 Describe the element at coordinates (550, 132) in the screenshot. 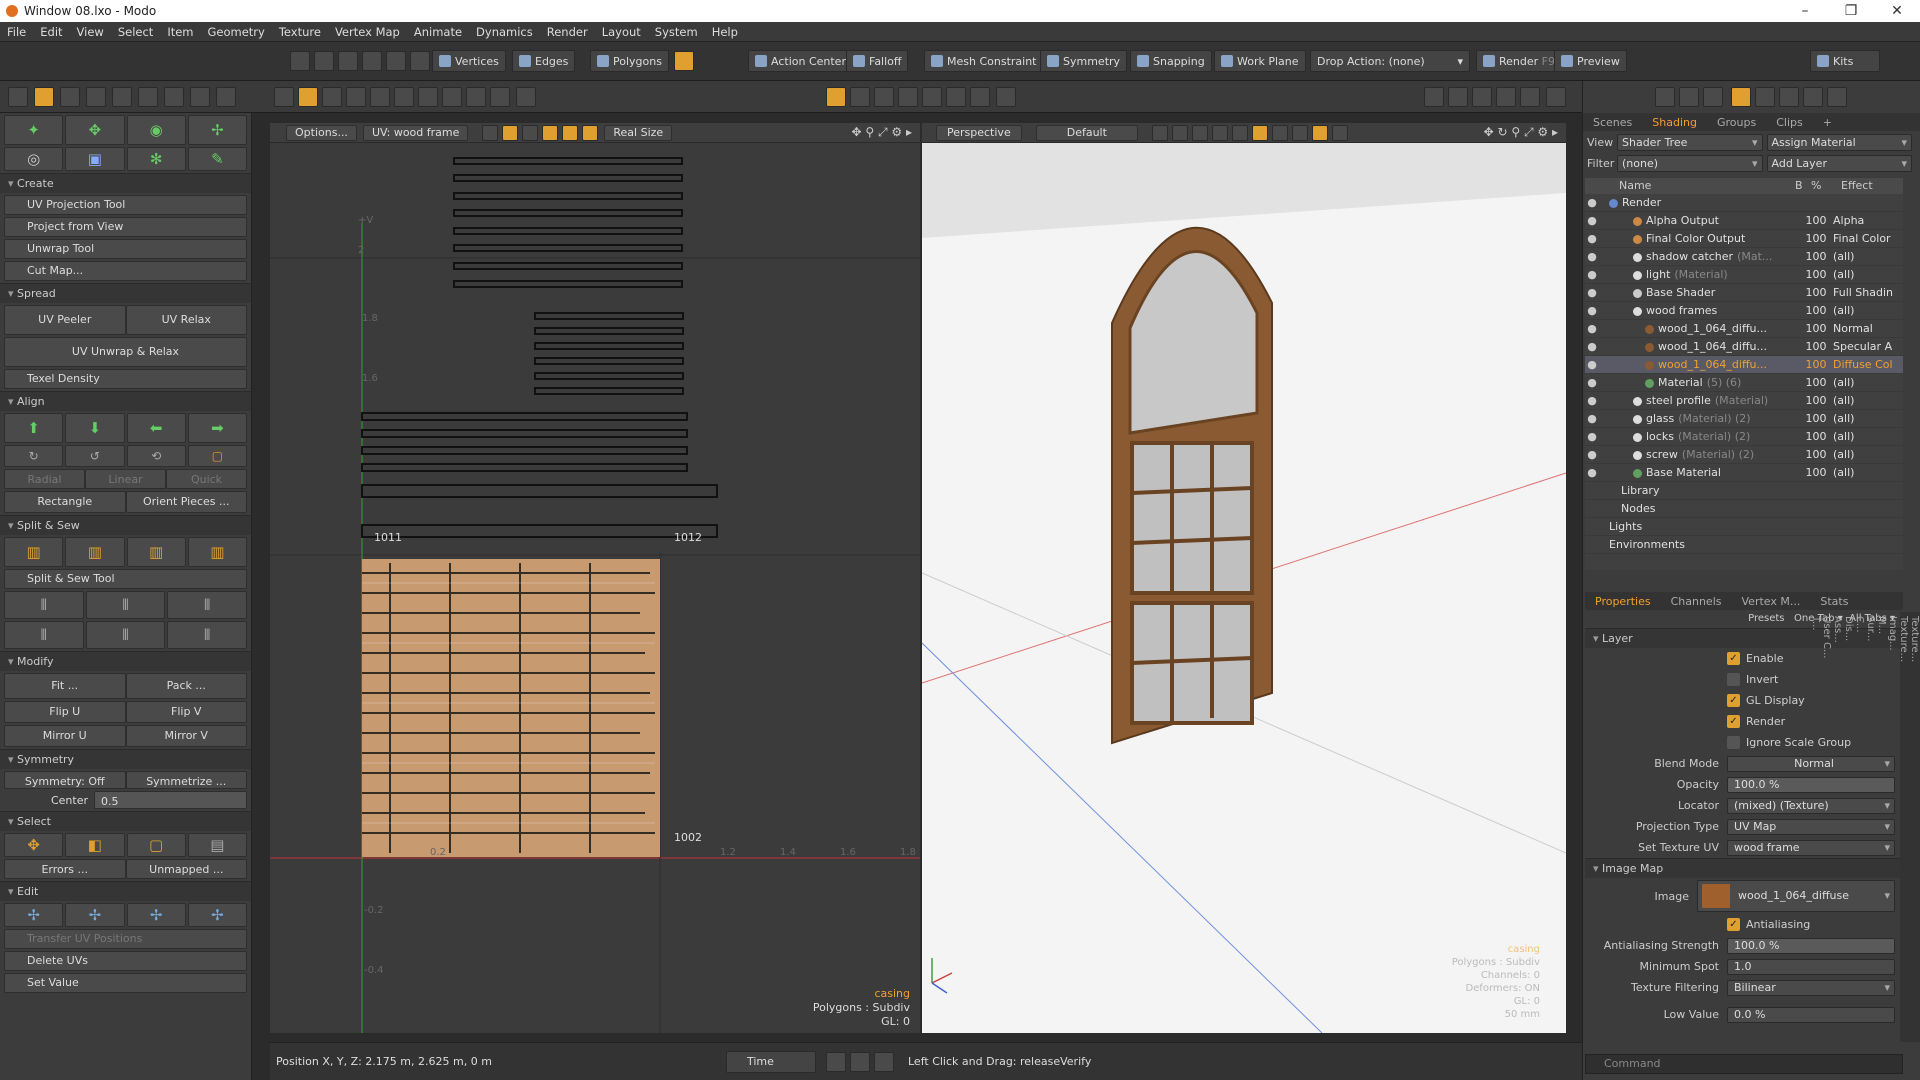

I see `uv-texture-icon` at that location.